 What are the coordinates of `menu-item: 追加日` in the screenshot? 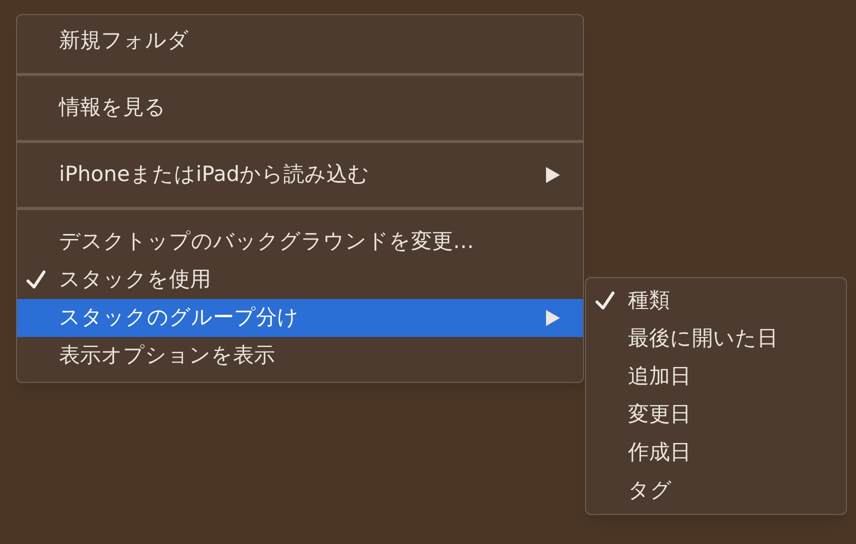 It's located at (716, 377).